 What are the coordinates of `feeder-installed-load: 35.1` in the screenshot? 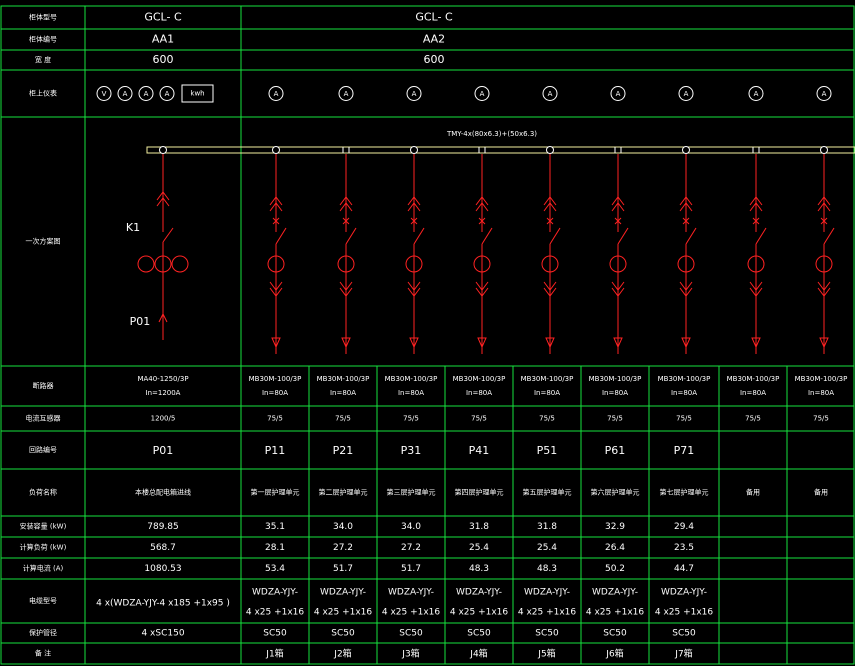 It's located at (275, 527).